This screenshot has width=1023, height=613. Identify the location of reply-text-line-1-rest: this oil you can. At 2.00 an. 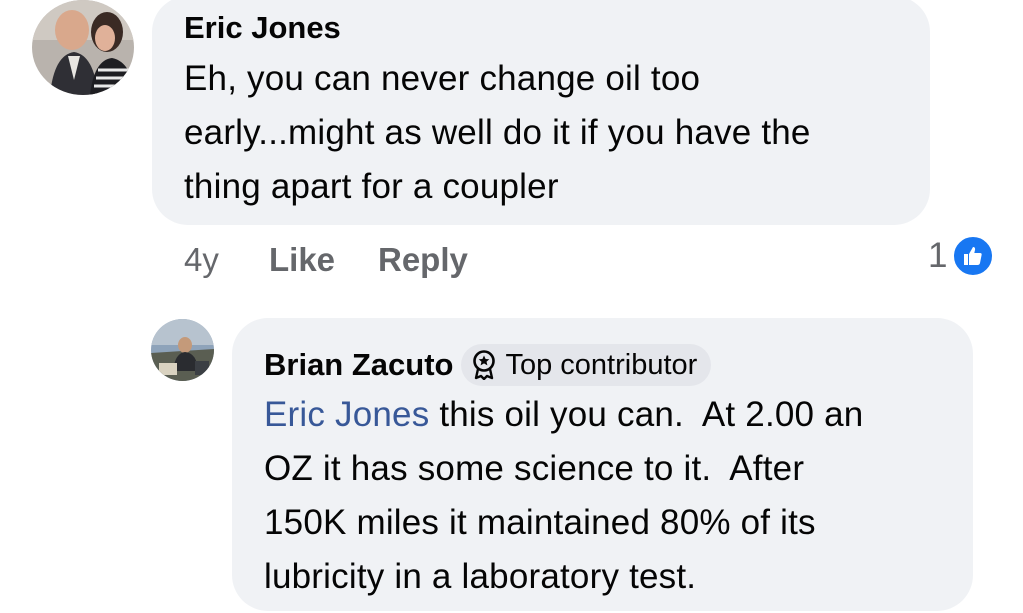
(646, 414).